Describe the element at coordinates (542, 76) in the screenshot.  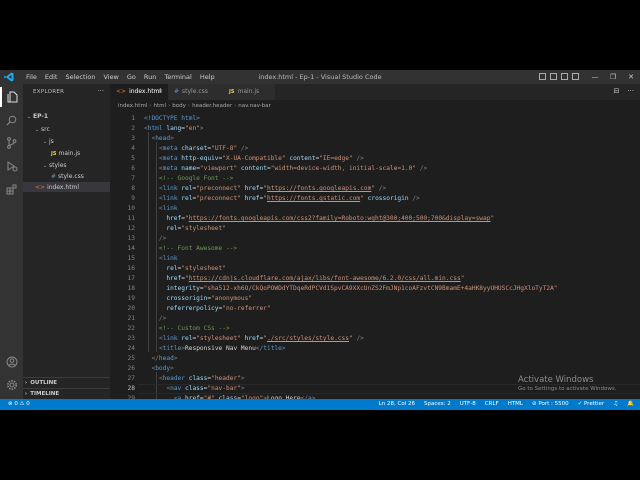
I see `toggle-sidebar-icon` at that location.